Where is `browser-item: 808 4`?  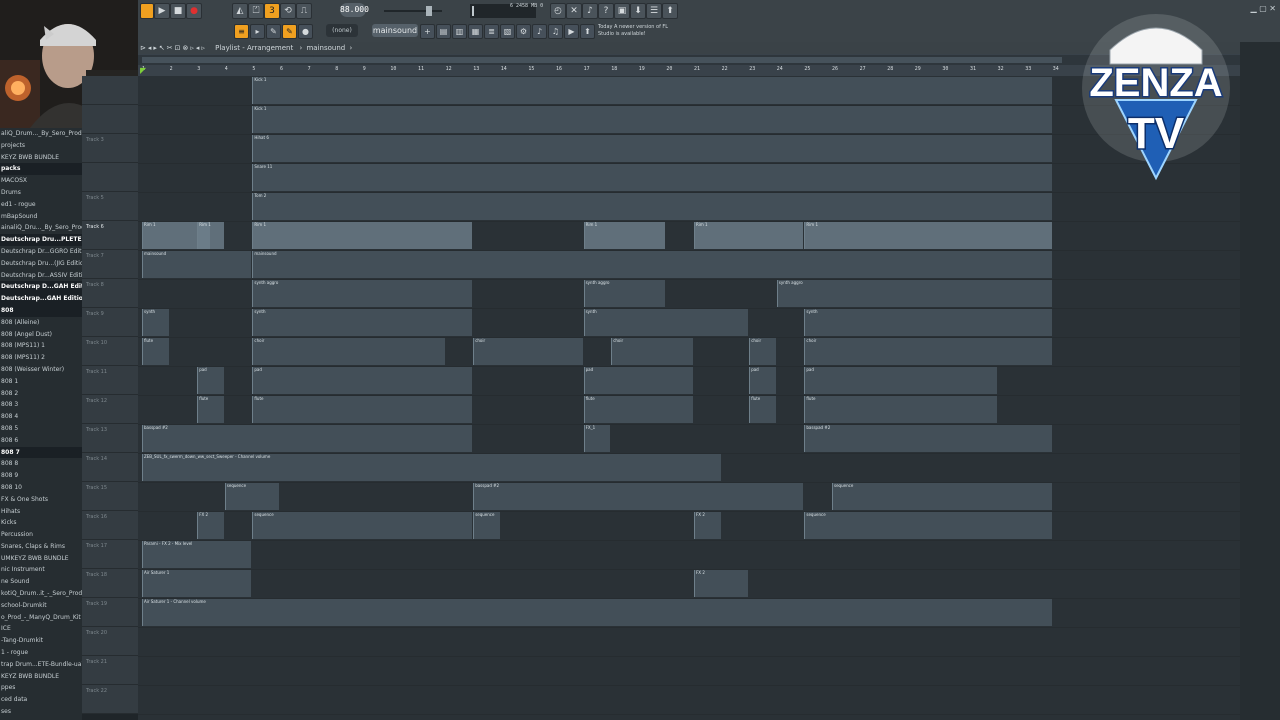 browser-item: 808 4 is located at coordinates (41, 417).